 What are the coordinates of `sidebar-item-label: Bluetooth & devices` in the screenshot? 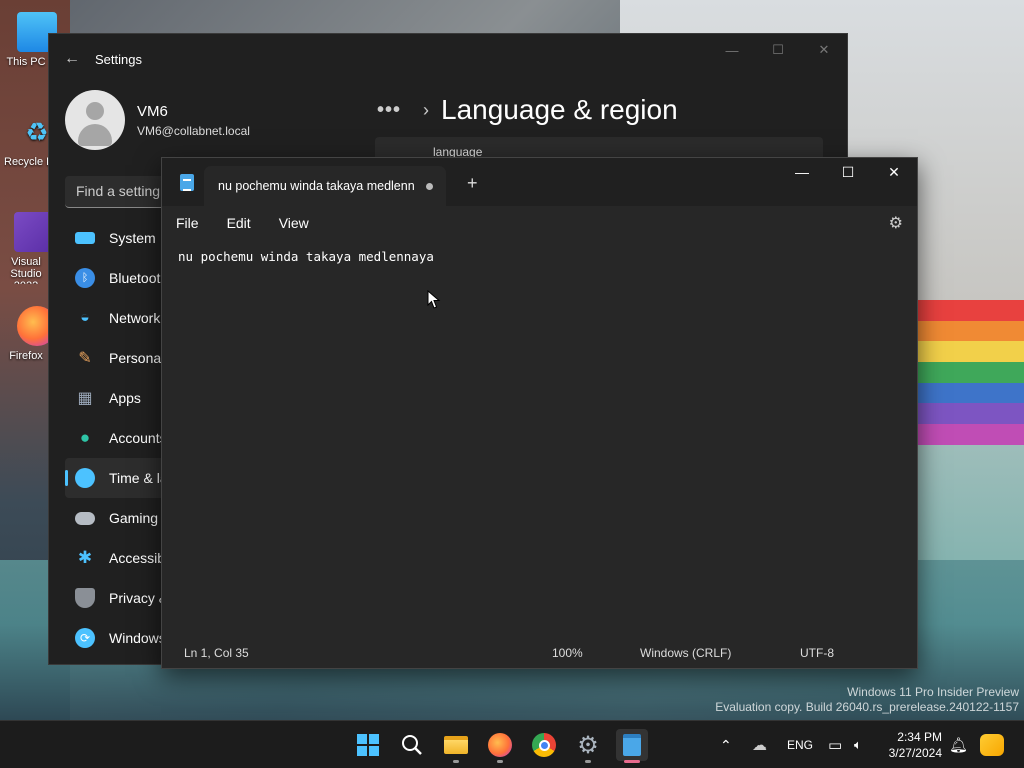 It's located at (137, 278).